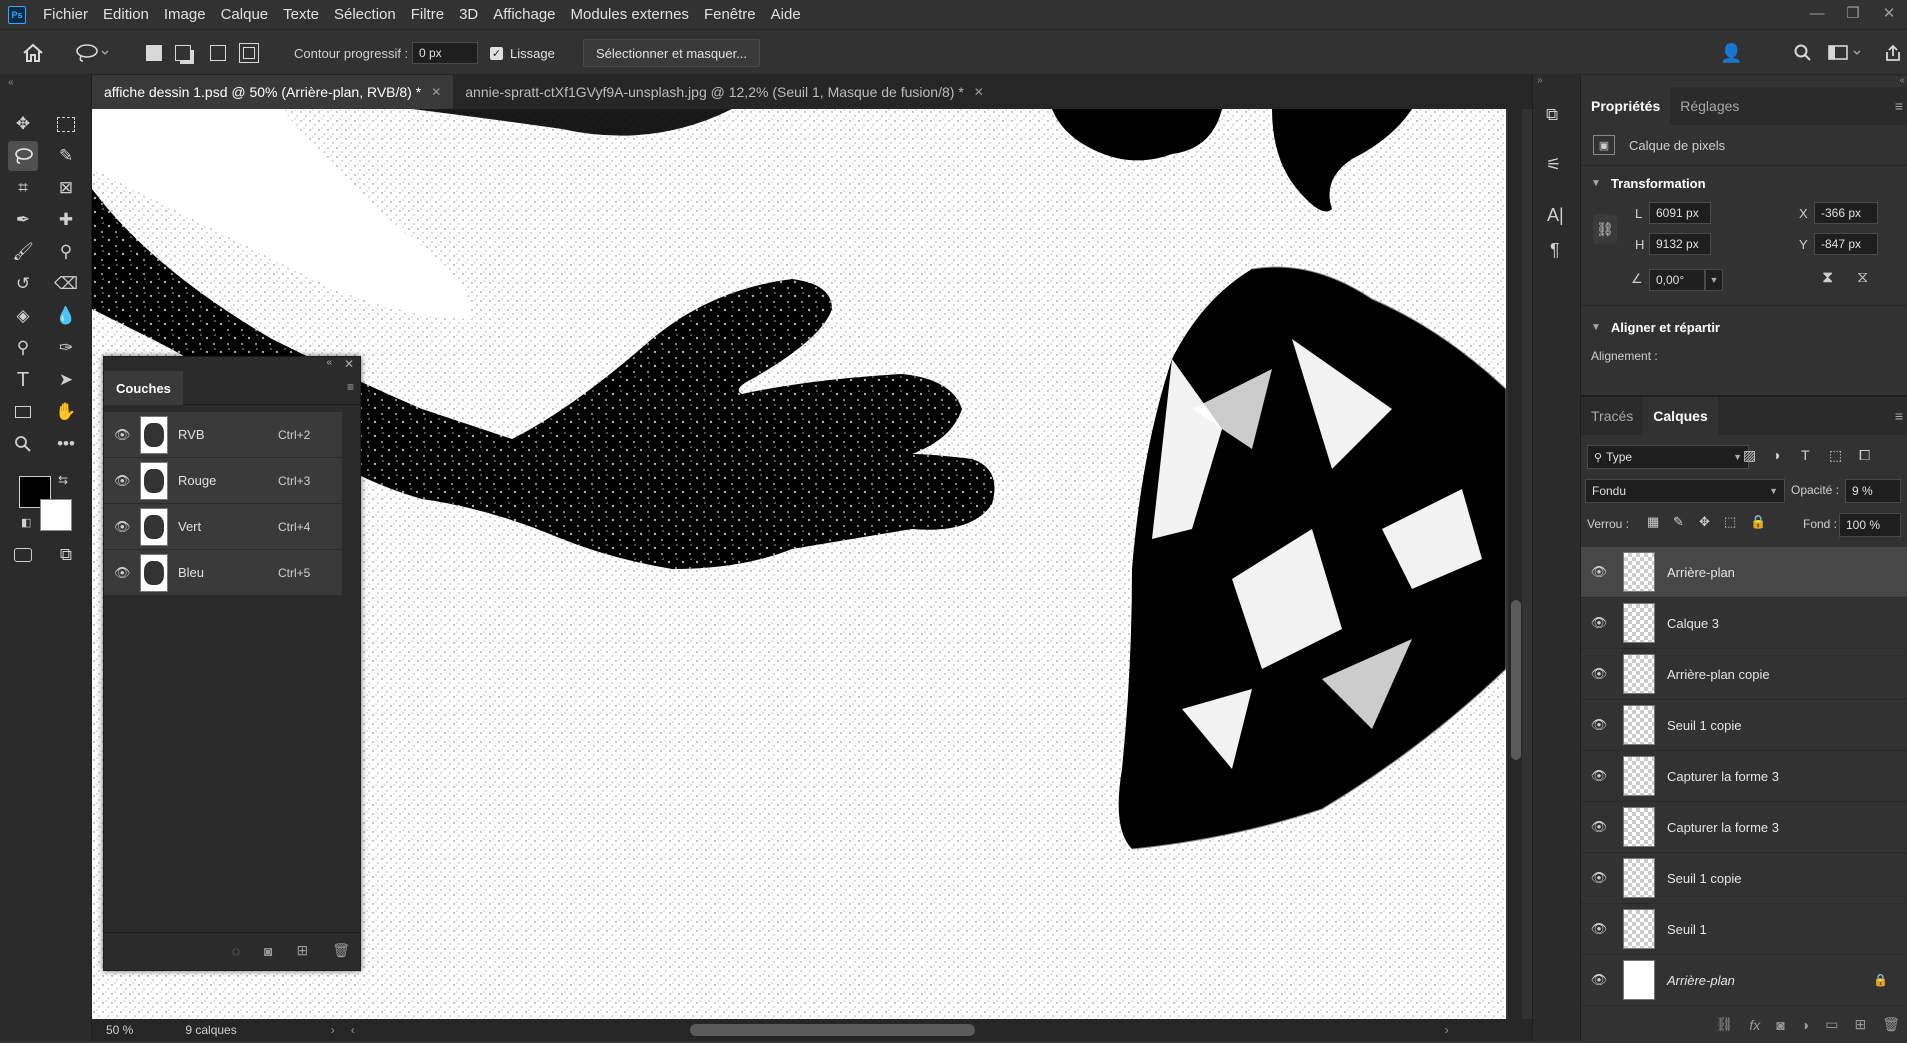 This screenshot has width=1907, height=1043. What do you see at coordinates (1749, 455) in the screenshot?
I see `filter-pixel-icon: ▨` at bounding box center [1749, 455].